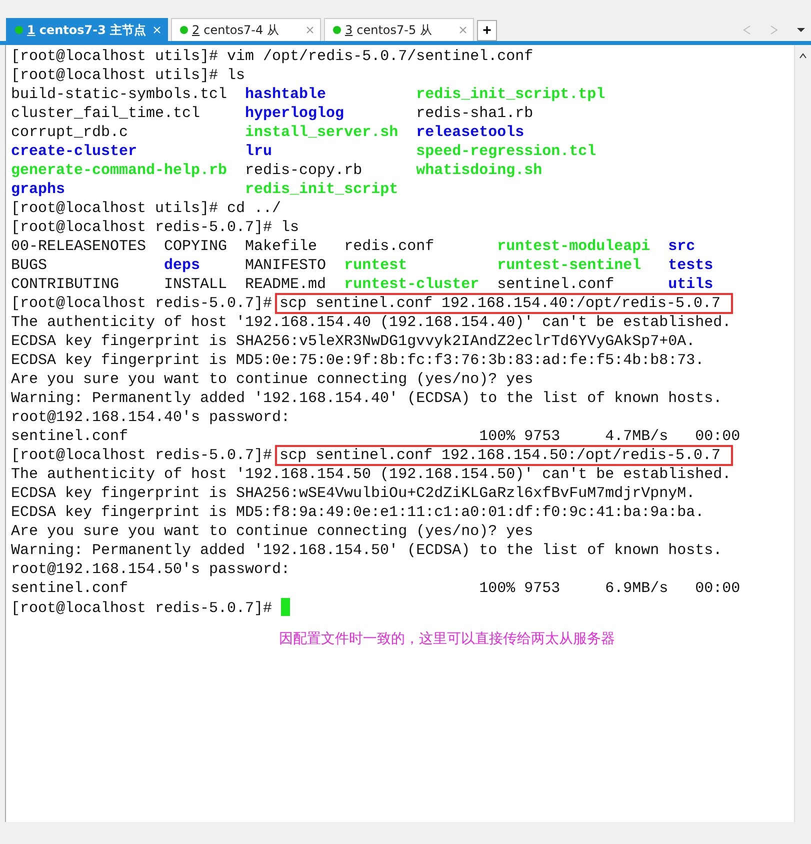  I want to click on tab-number: 3, so click(349, 30).